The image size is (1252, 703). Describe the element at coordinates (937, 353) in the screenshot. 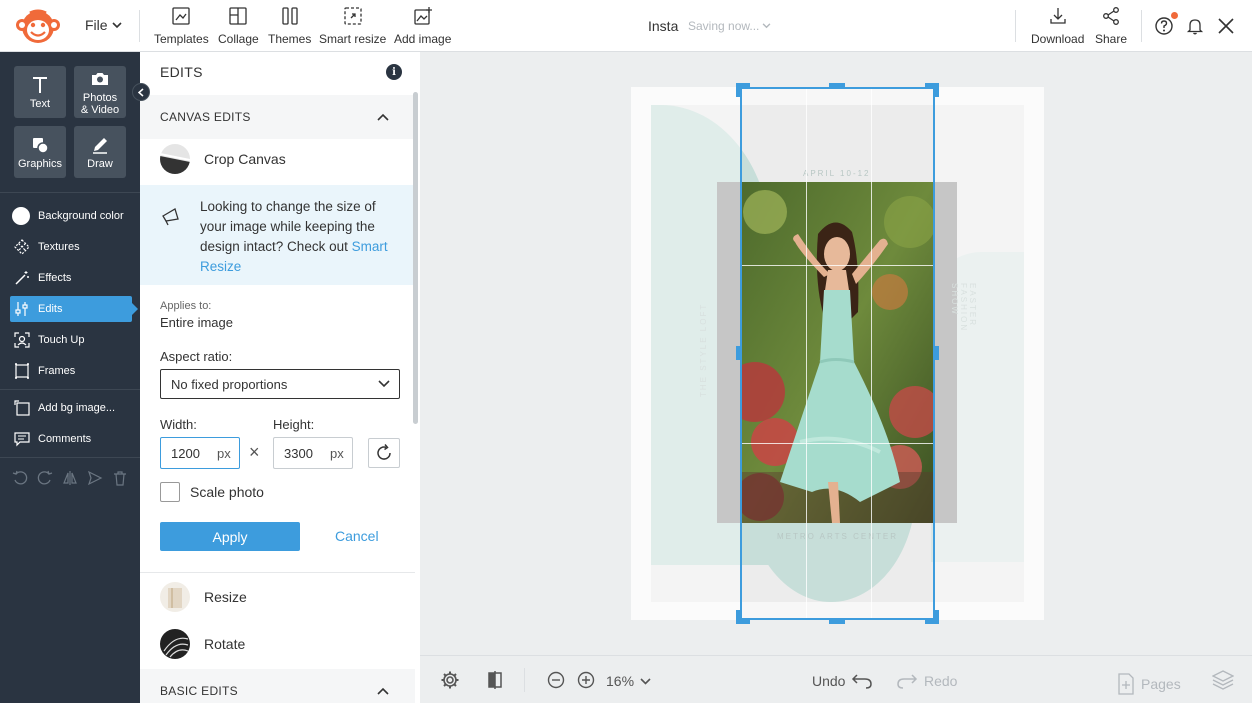

I see `crop-handle-right` at that location.